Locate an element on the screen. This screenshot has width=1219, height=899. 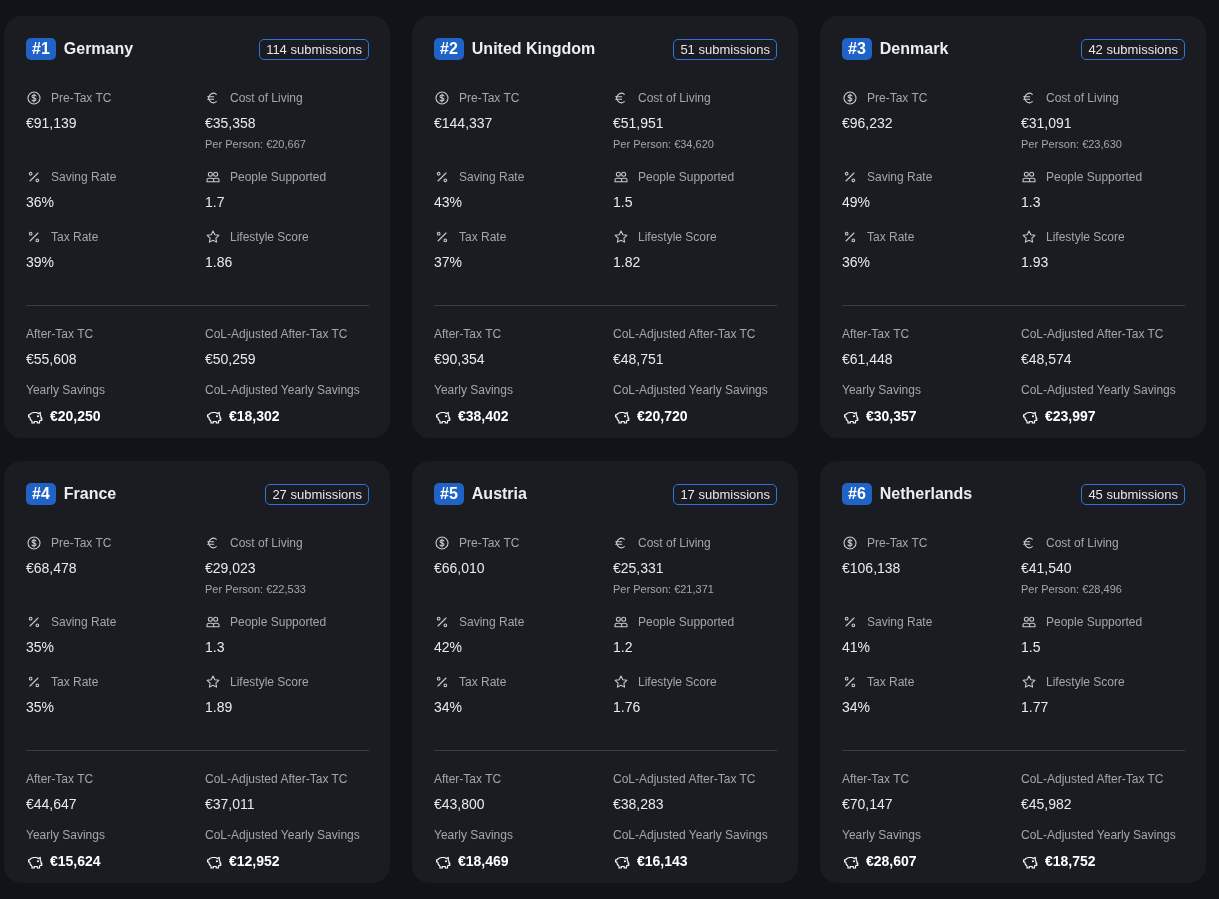
stat-value: €25,331 is located at coordinates (639, 568).